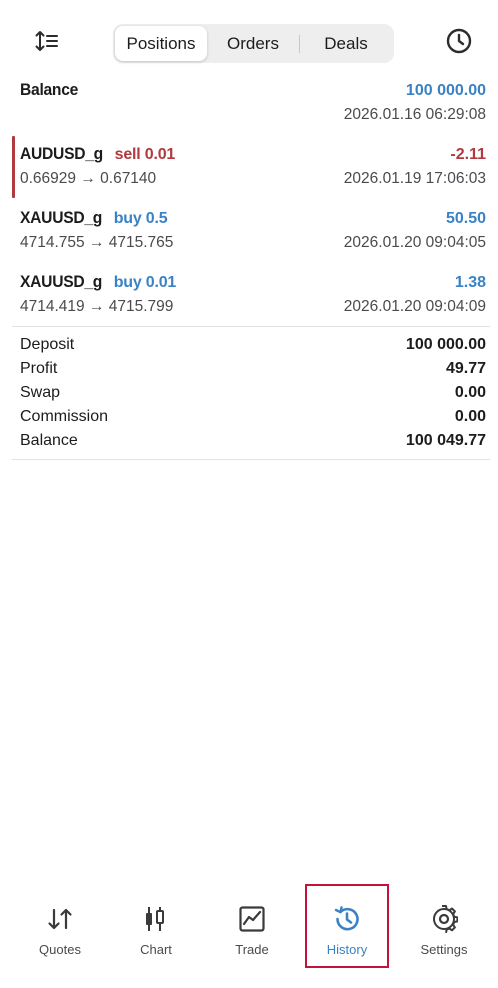  I want to click on deal-prices: 4714.755 → 4715.765, so click(97, 242).